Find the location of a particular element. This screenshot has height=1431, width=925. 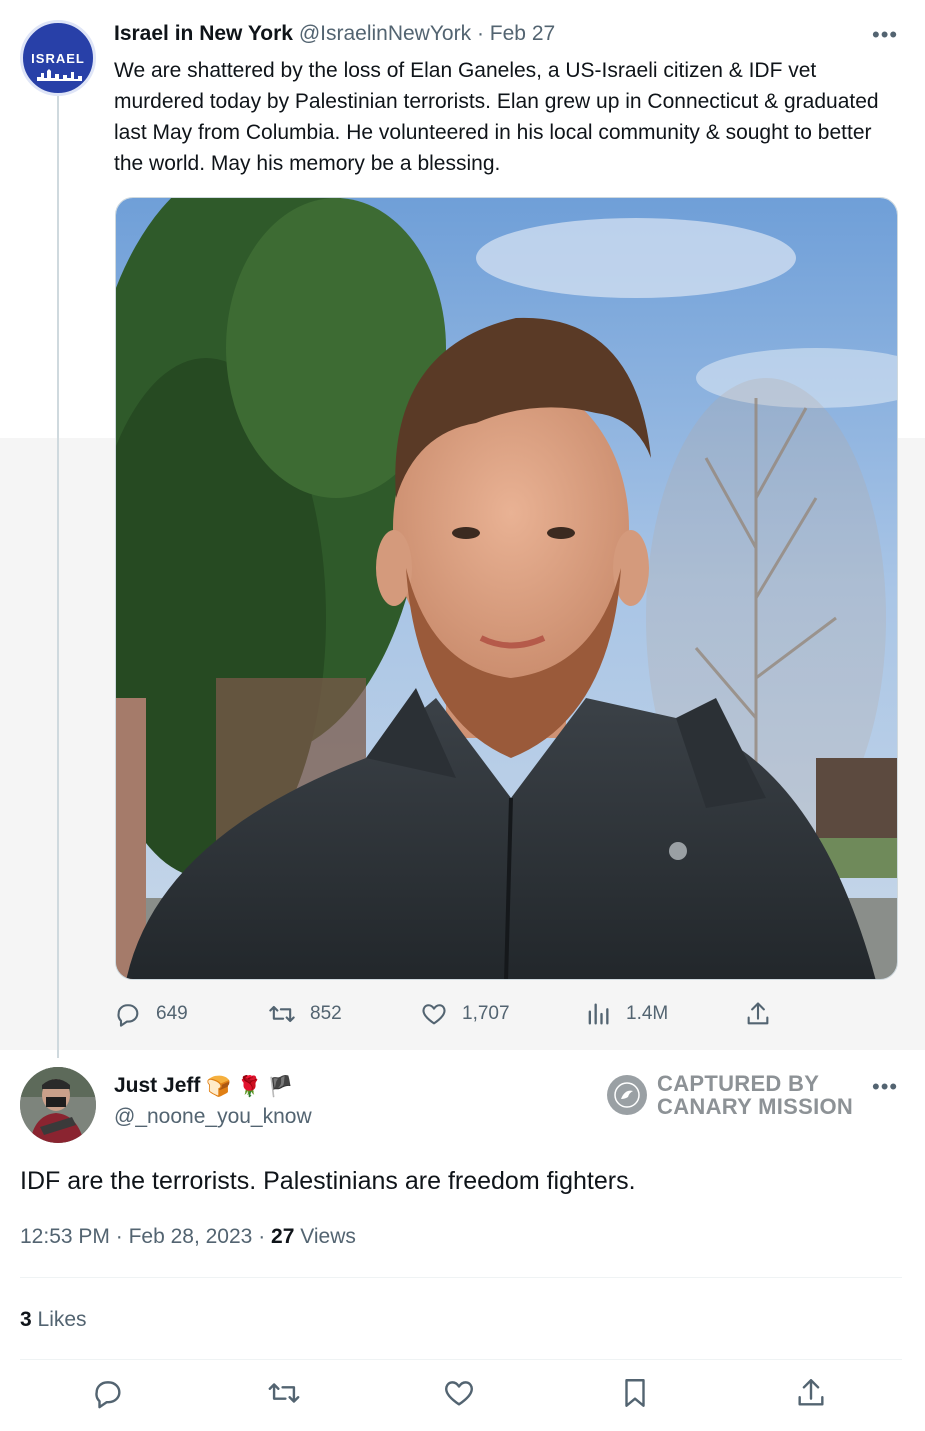

avatar-photo is located at coordinates (58, 1105).